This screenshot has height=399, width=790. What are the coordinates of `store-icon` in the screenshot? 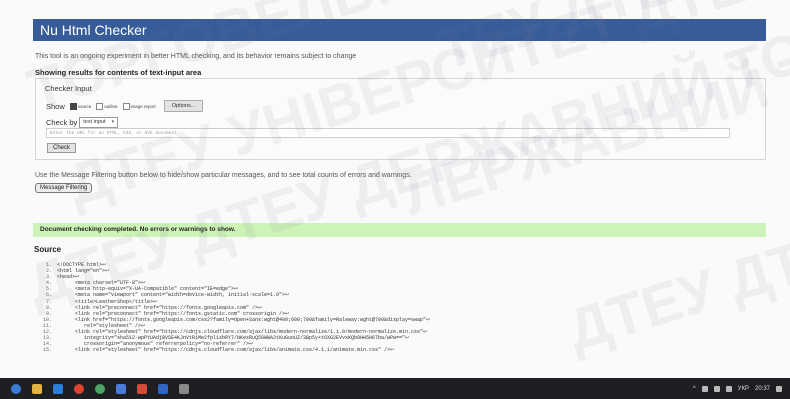 It's located at (184, 388).